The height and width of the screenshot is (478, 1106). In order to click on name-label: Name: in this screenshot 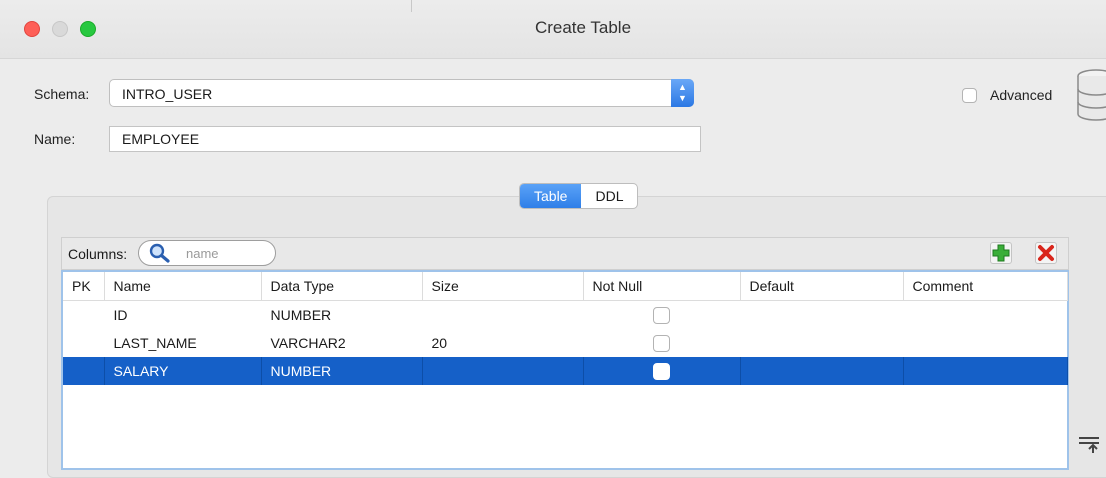, I will do `click(55, 139)`.